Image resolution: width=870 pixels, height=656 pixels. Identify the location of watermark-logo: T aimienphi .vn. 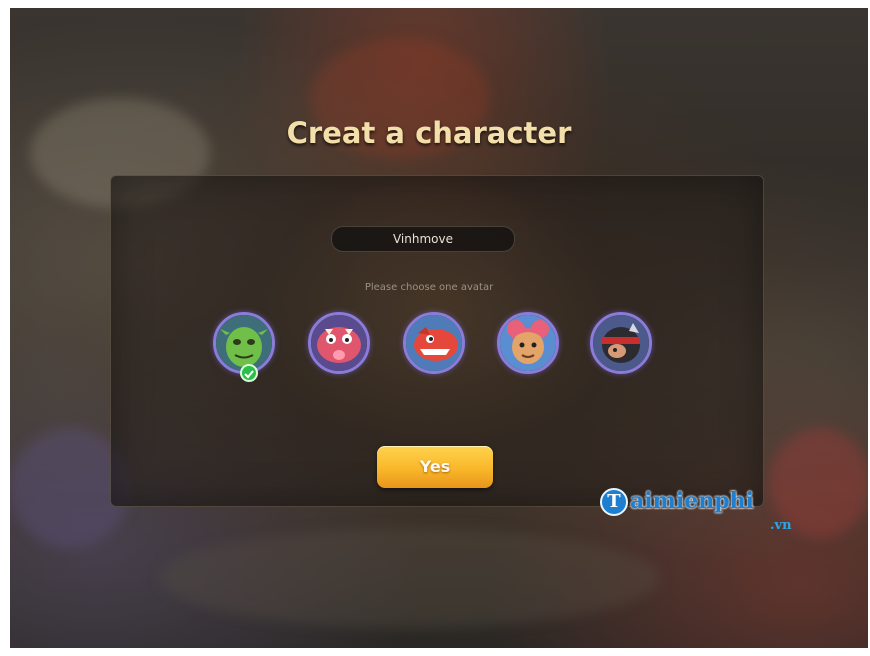
(700, 513).